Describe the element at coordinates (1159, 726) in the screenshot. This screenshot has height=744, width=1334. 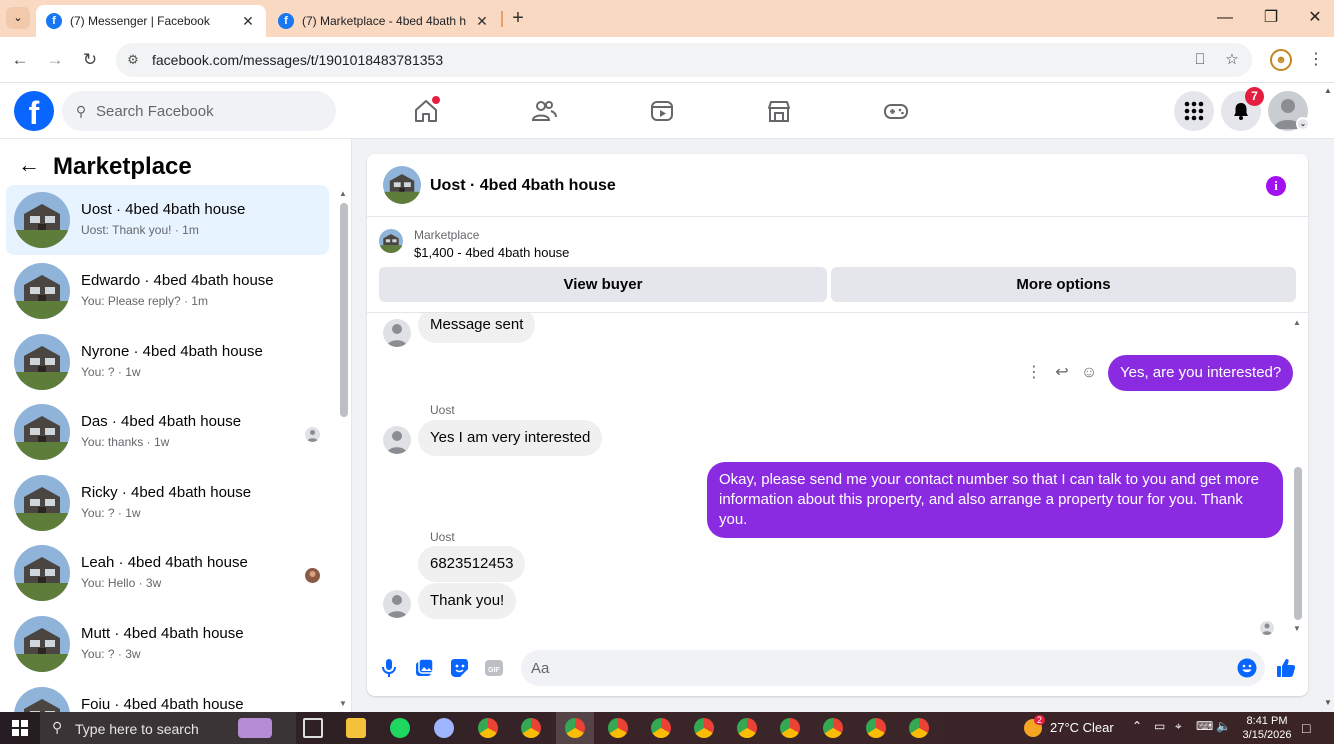
I see `battery-icon: ▭` at that location.